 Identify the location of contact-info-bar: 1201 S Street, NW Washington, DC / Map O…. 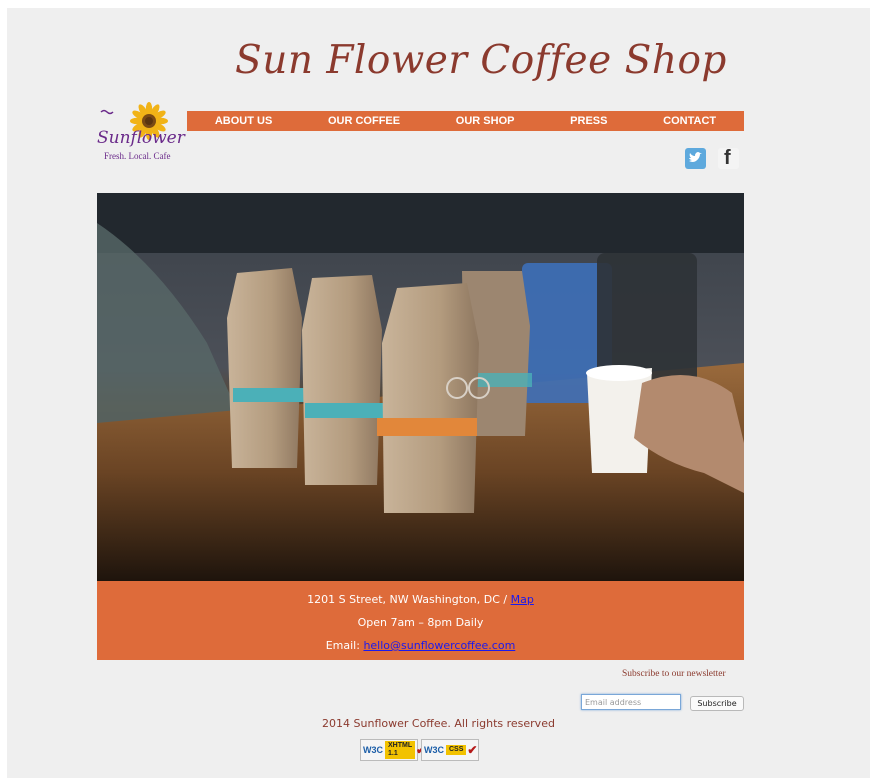
(420, 620).